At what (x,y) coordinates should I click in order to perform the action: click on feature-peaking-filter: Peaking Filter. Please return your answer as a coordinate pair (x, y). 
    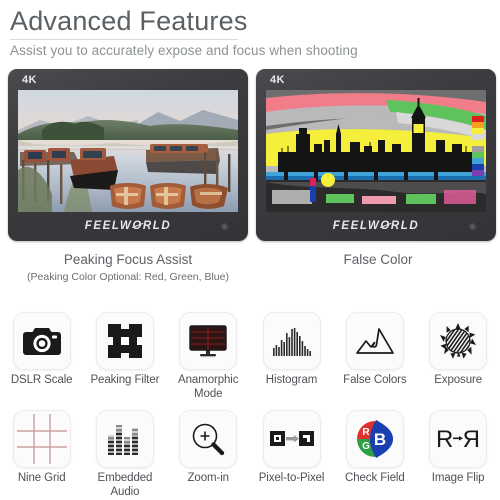
    Looking at the image, I should click on (124, 356).